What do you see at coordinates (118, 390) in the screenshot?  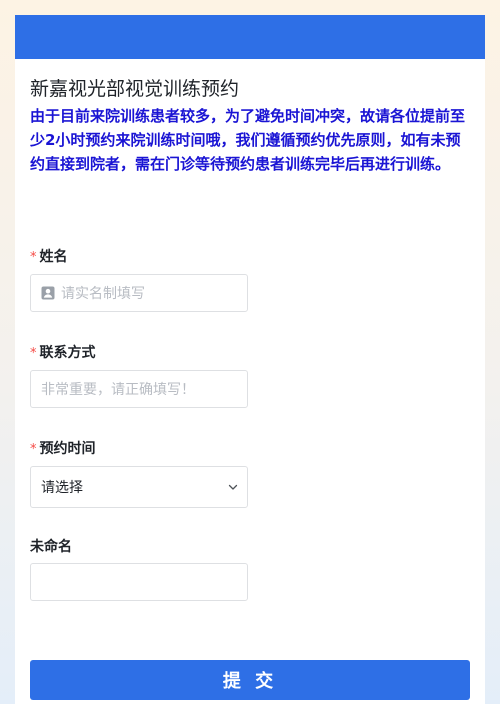 I see `contact-input-placeholder: 非常重要，请正确填写！` at bounding box center [118, 390].